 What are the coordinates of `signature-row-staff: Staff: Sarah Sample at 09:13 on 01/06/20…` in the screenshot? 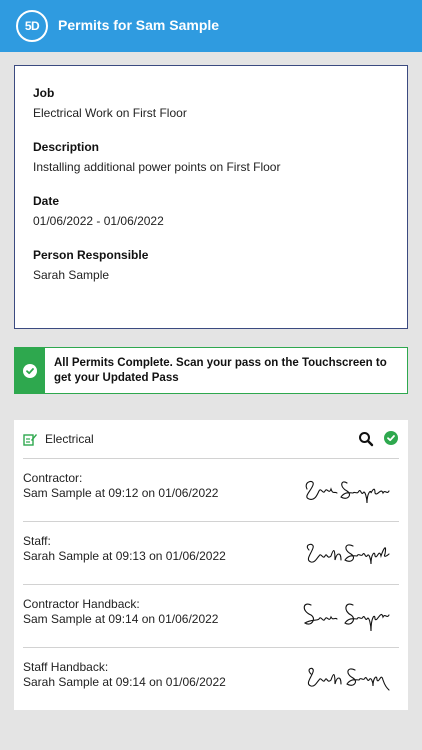 It's located at (211, 552).